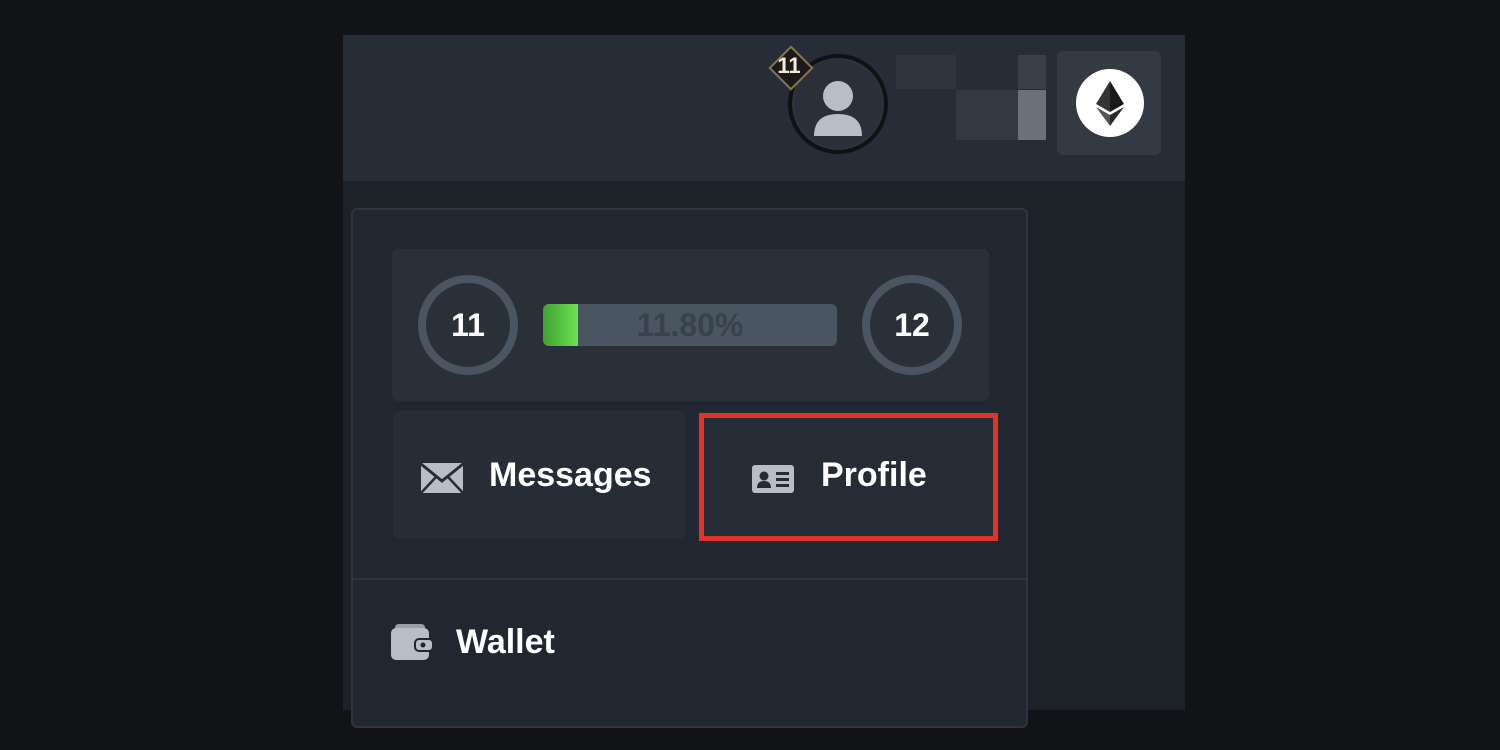  I want to click on level-progress-label: 11.80%, so click(690, 325).